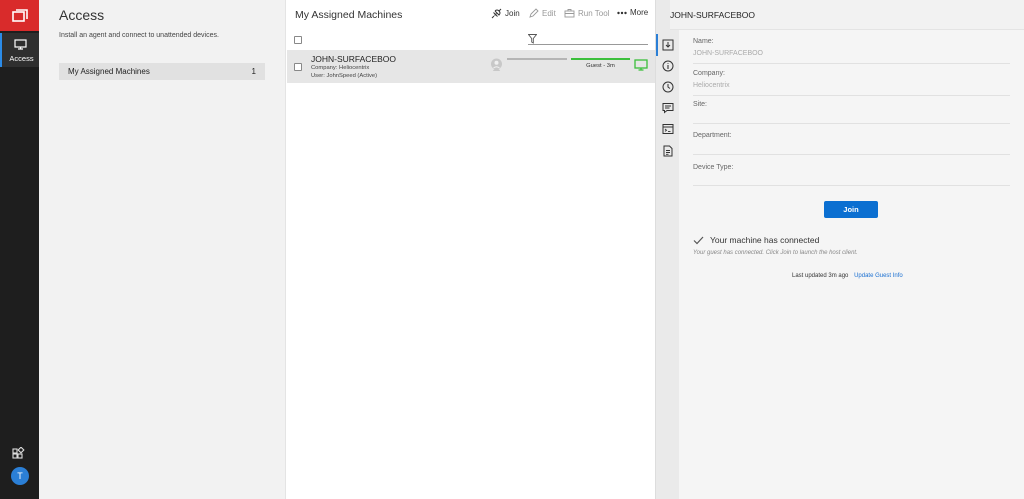 The image size is (1024, 499). What do you see at coordinates (851, 51) in the screenshot?
I see `field-name: Name: JOHN-SURFACEBOO` at bounding box center [851, 51].